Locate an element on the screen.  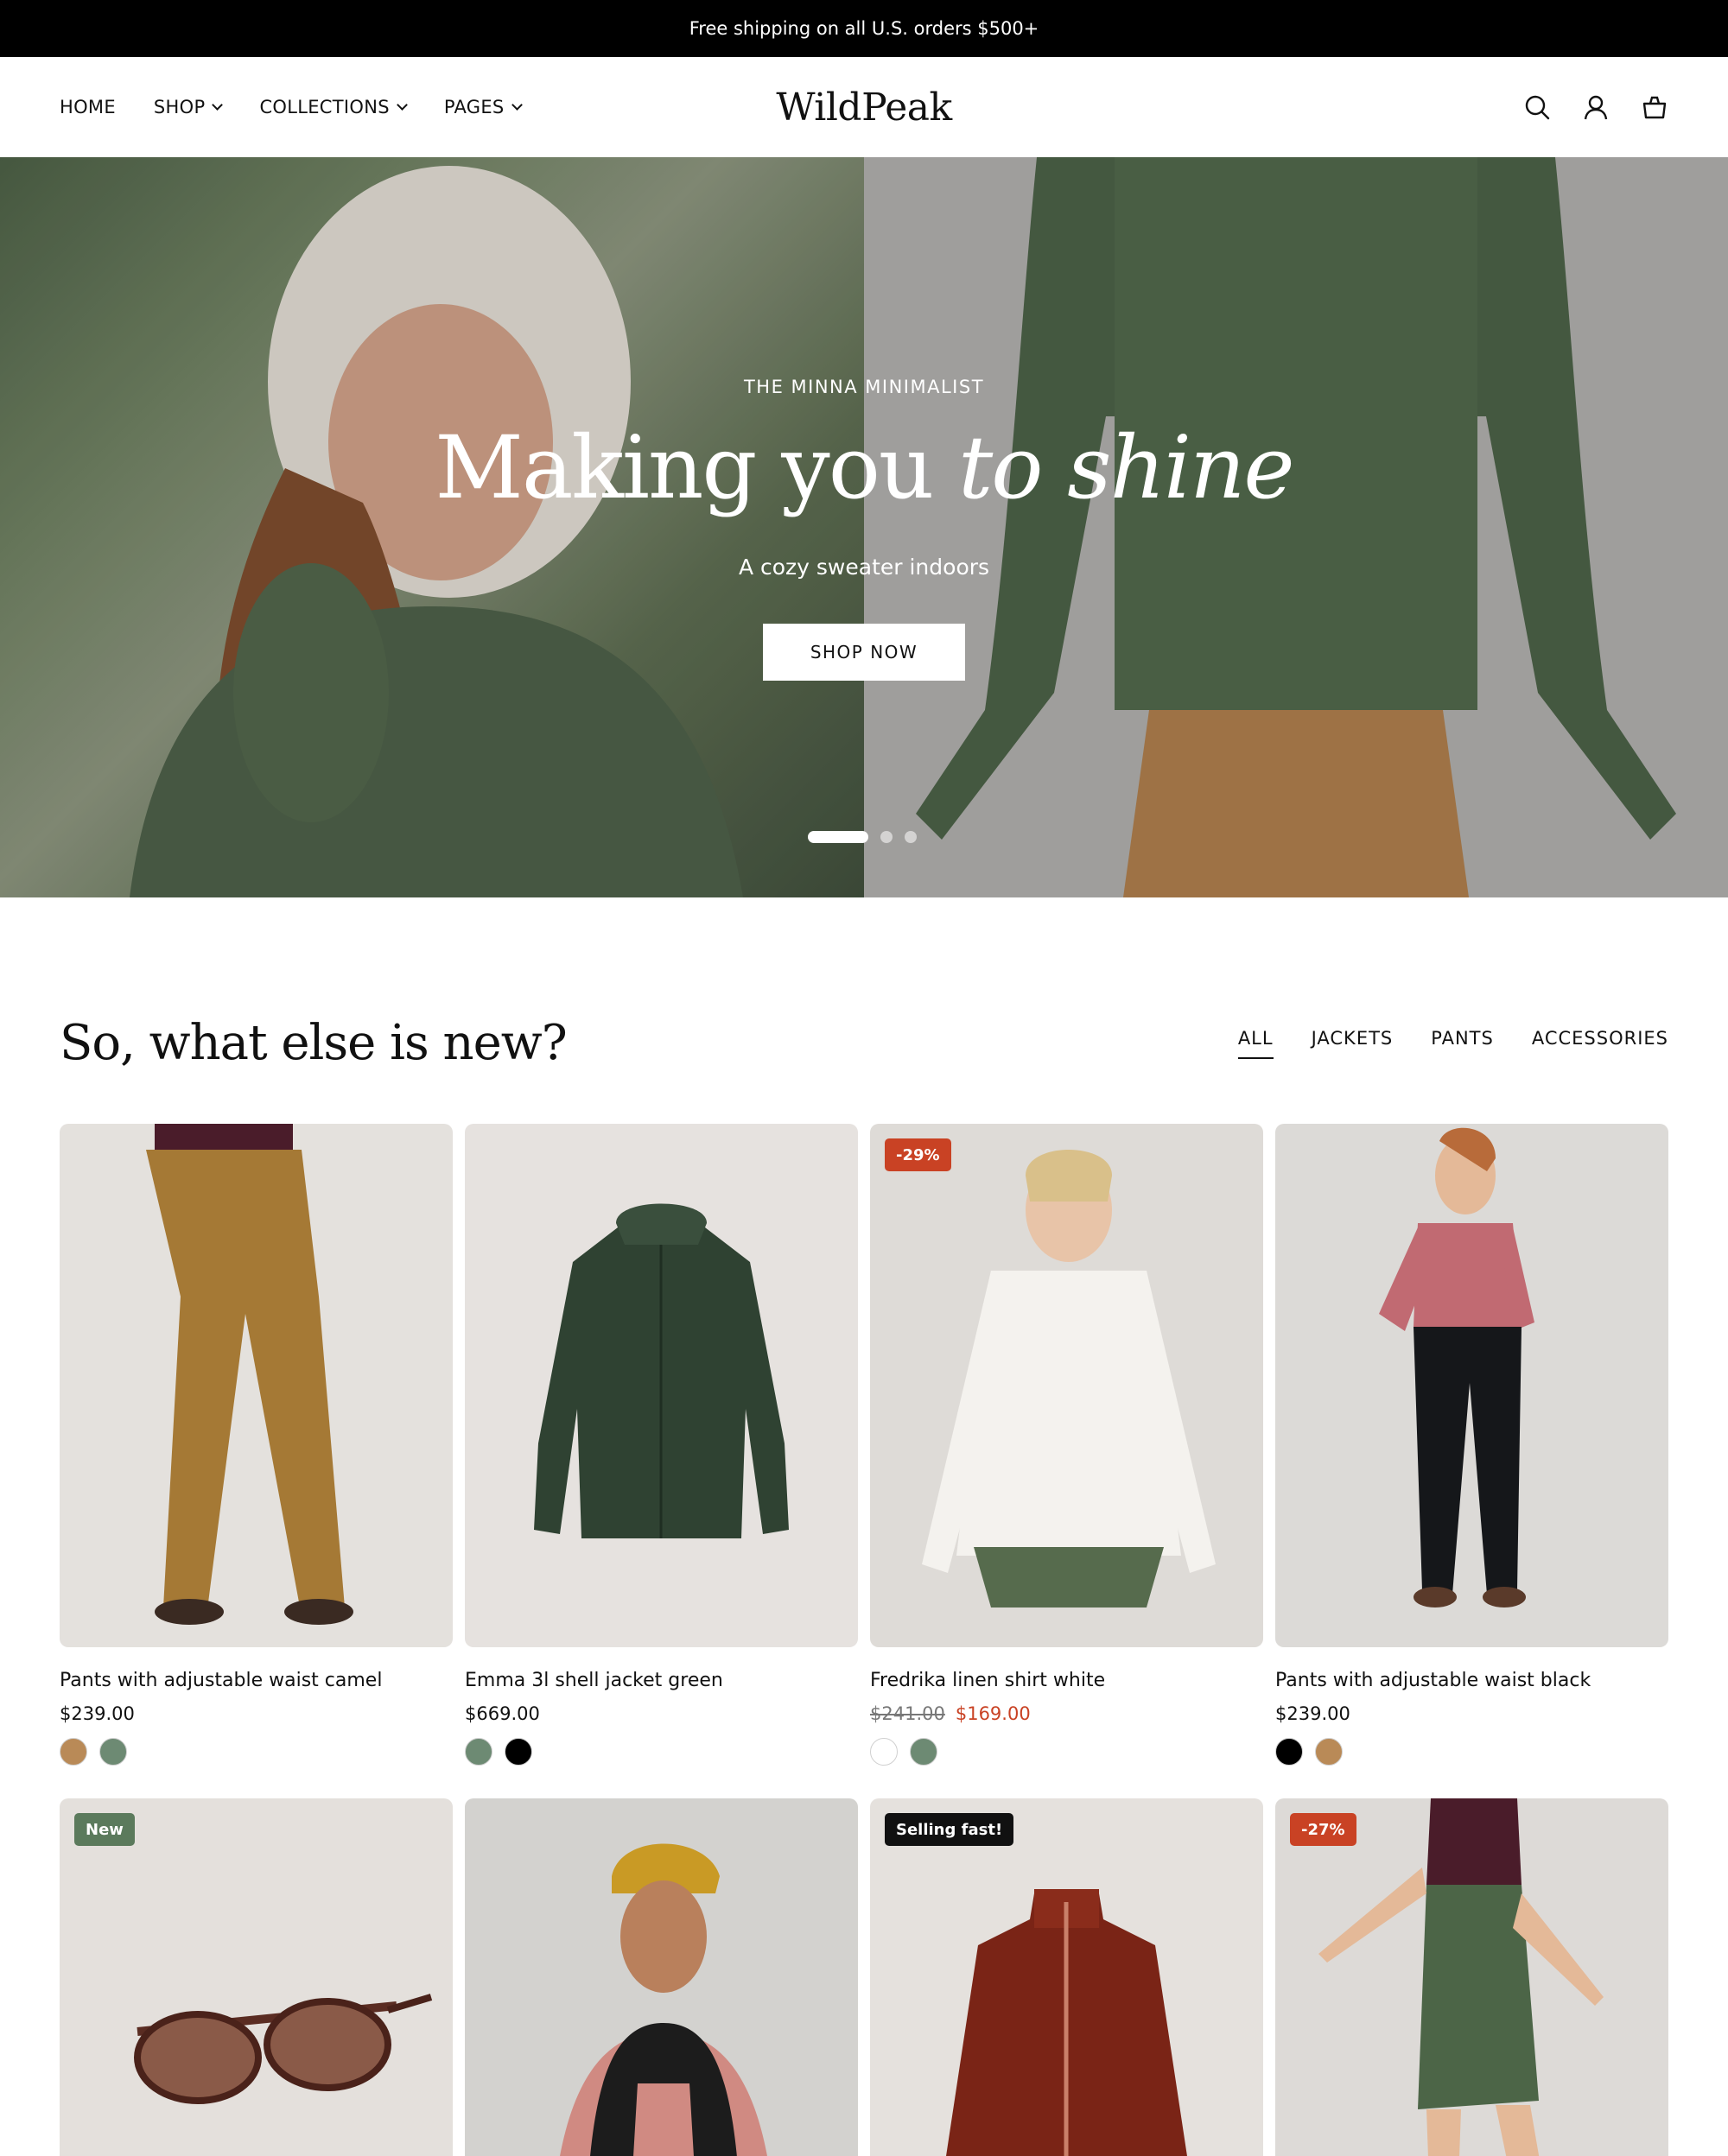
section-title: So, what else is new? is located at coordinates (314, 1043).